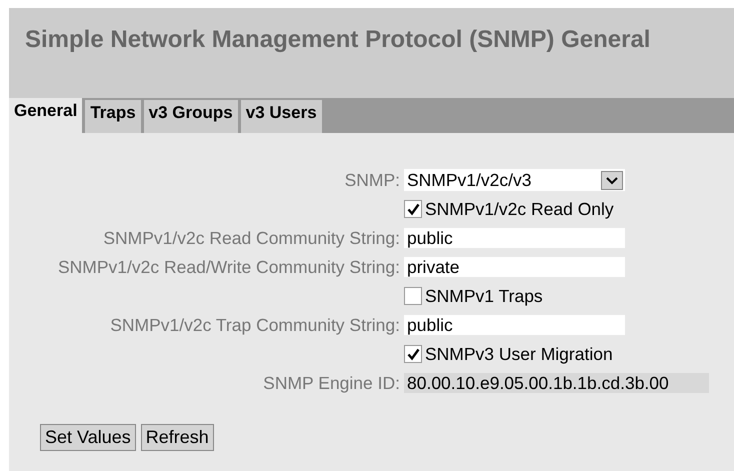  I want to click on field-label: SNMPv1/v2c Read/Write Community String:, so click(229, 266).